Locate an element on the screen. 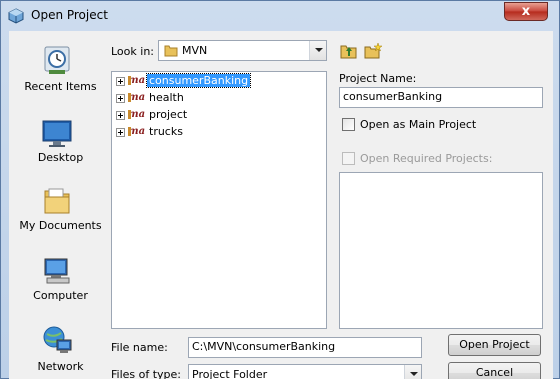 This screenshot has height=379, width=560. computer-icon is located at coordinates (57, 271).